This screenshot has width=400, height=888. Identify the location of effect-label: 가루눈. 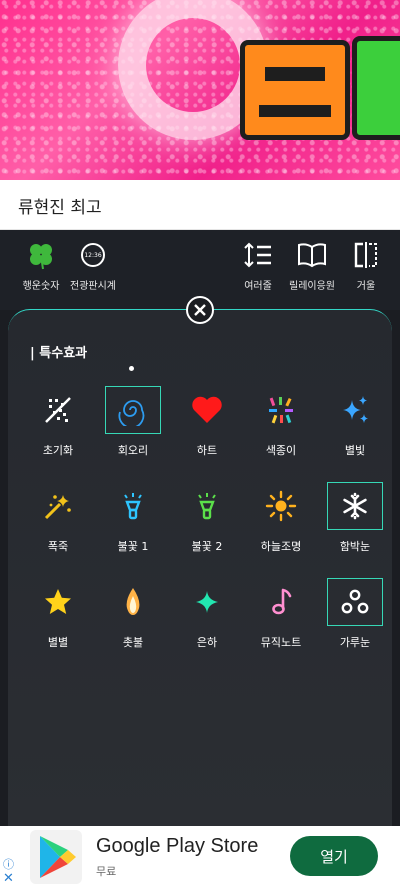
(355, 642).